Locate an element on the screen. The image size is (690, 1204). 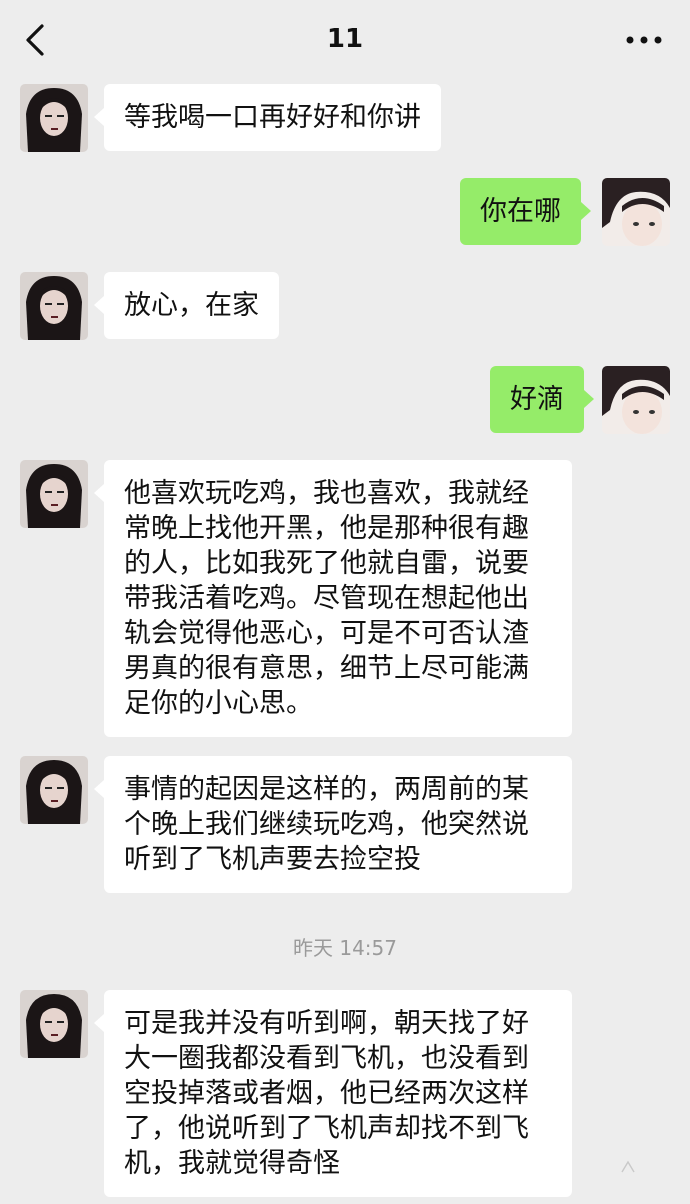
chat-header: 11 is located at coordinates (345, 40).